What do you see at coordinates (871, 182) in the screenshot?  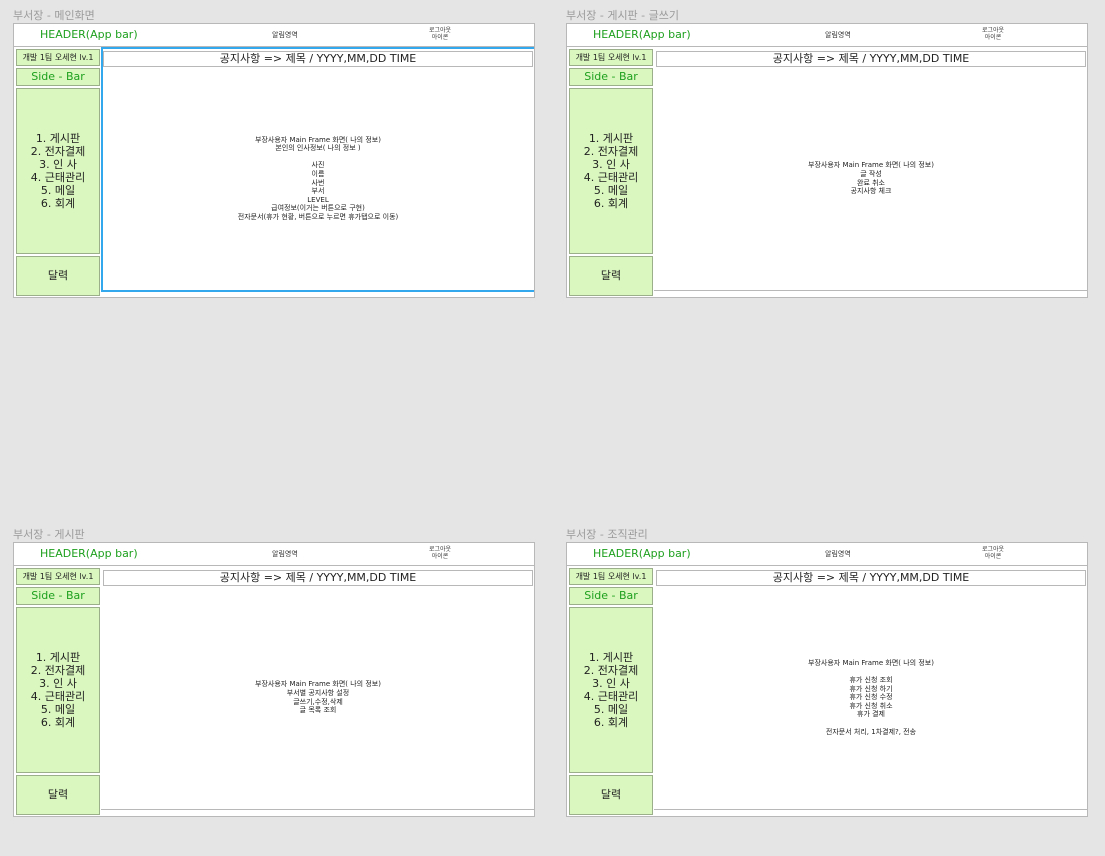 I see `content-line: 완료 취소` at bounding box center [871, 182].